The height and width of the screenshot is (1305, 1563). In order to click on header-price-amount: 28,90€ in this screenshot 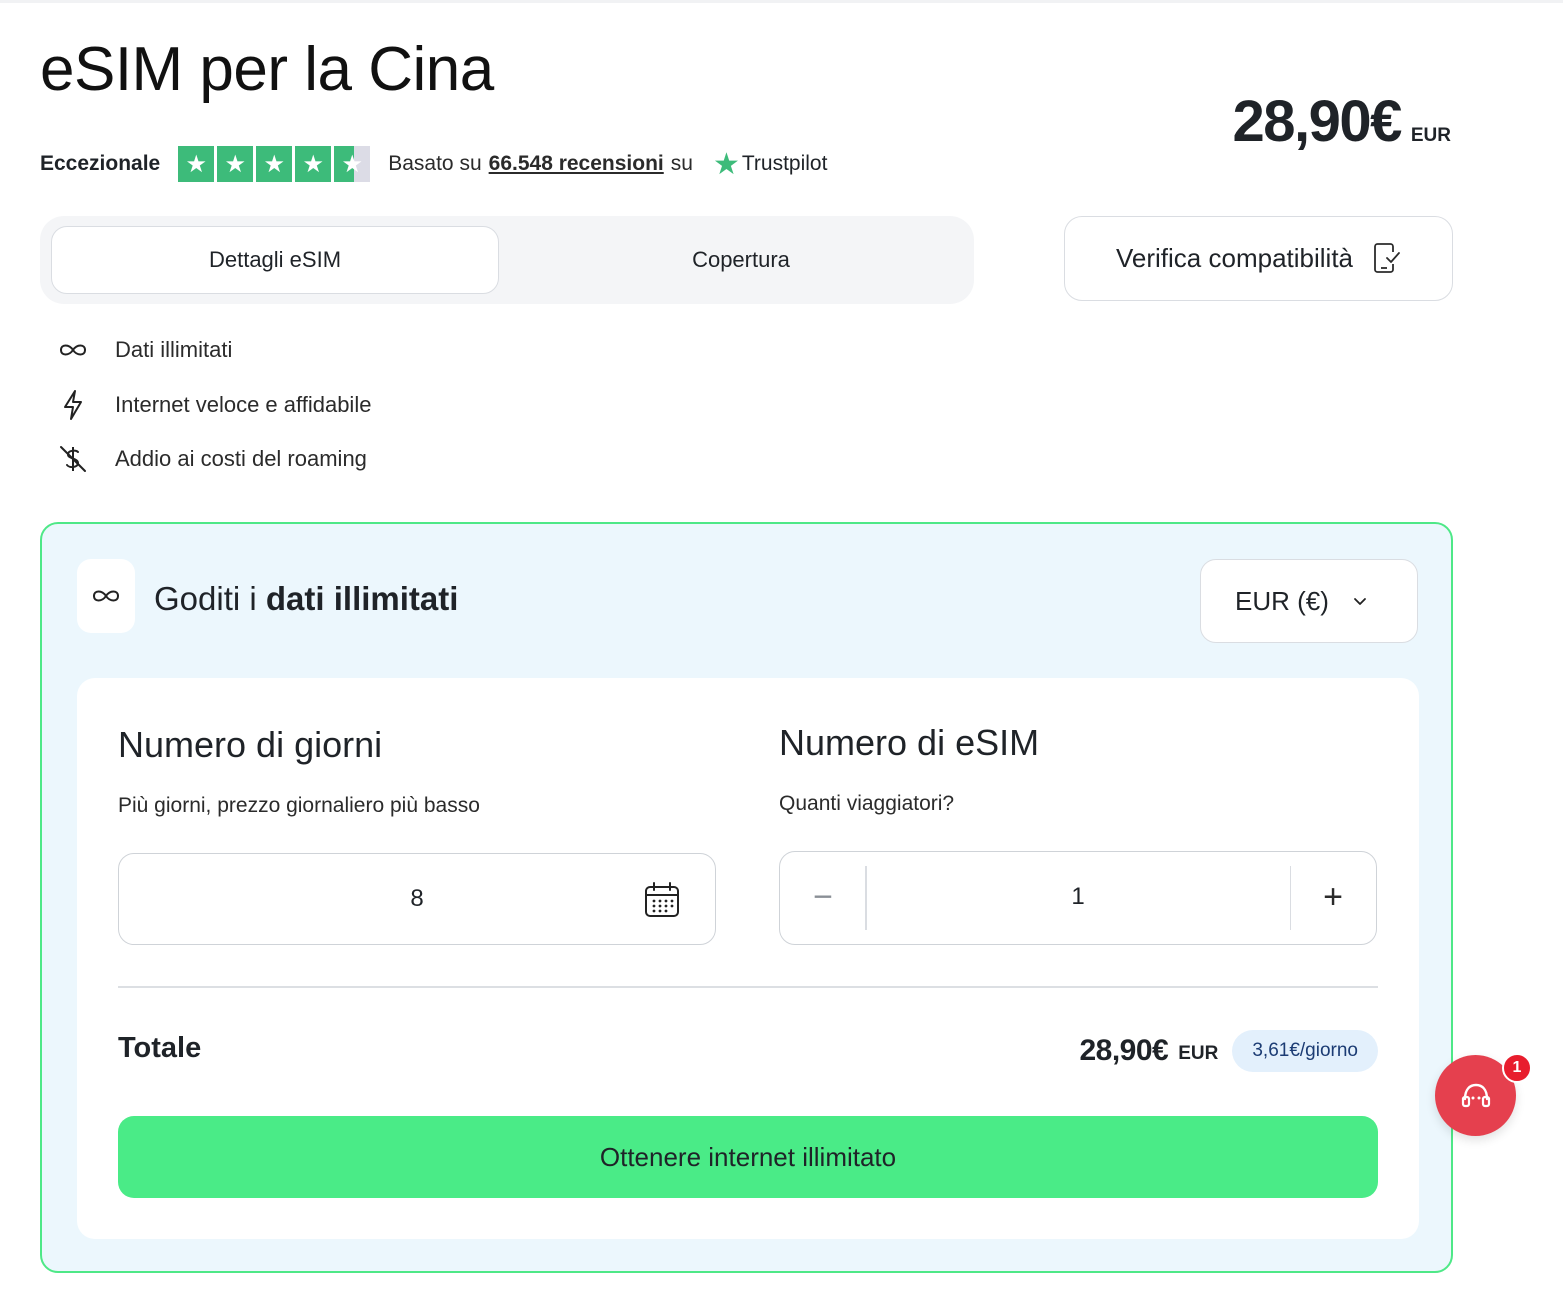, I will do `click(1317, 121)`.